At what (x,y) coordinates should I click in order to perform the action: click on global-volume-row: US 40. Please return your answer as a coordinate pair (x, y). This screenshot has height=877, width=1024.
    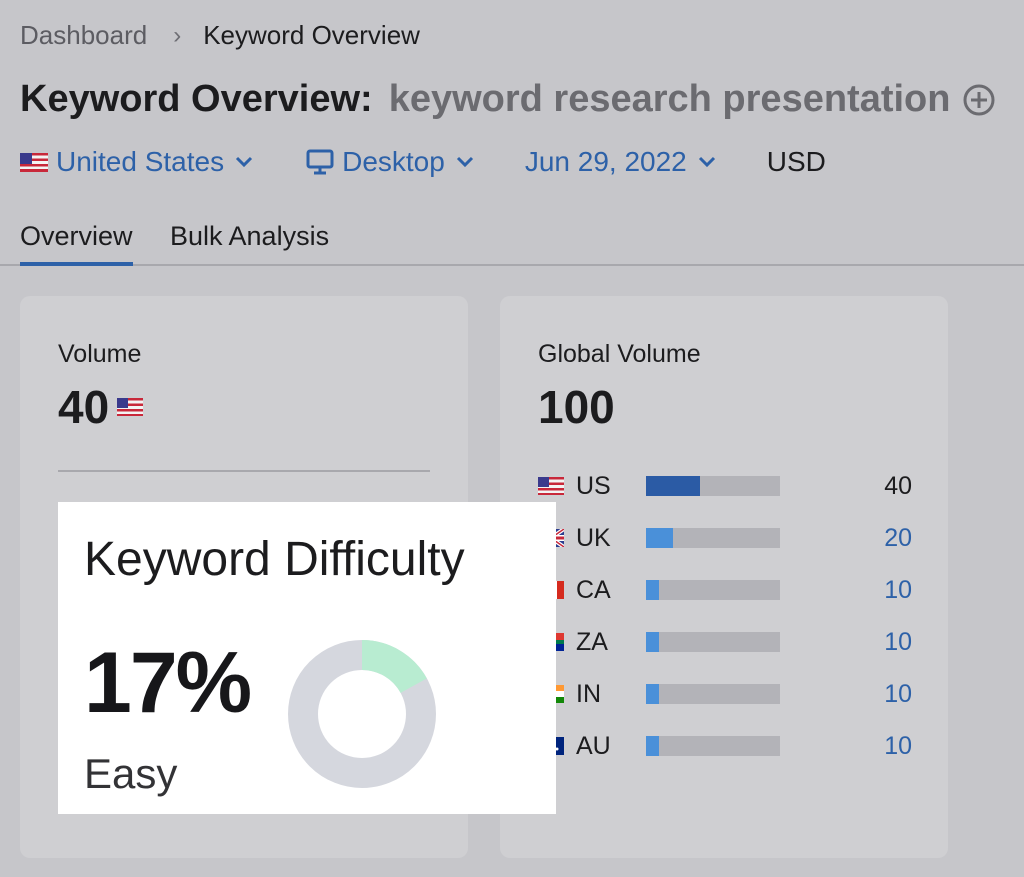
    Looking at the image, I should click on (725, 486).